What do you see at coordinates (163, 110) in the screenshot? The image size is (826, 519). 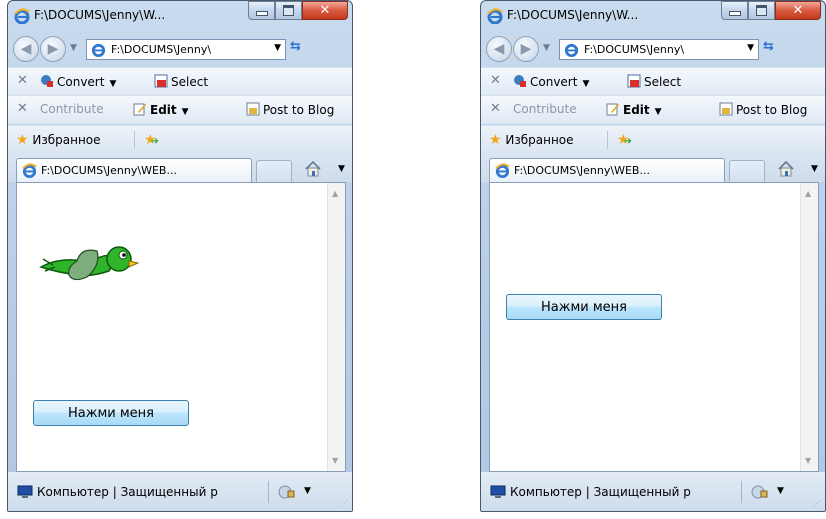 I see `edit-label: Edit` at bounding box center [163, 110].